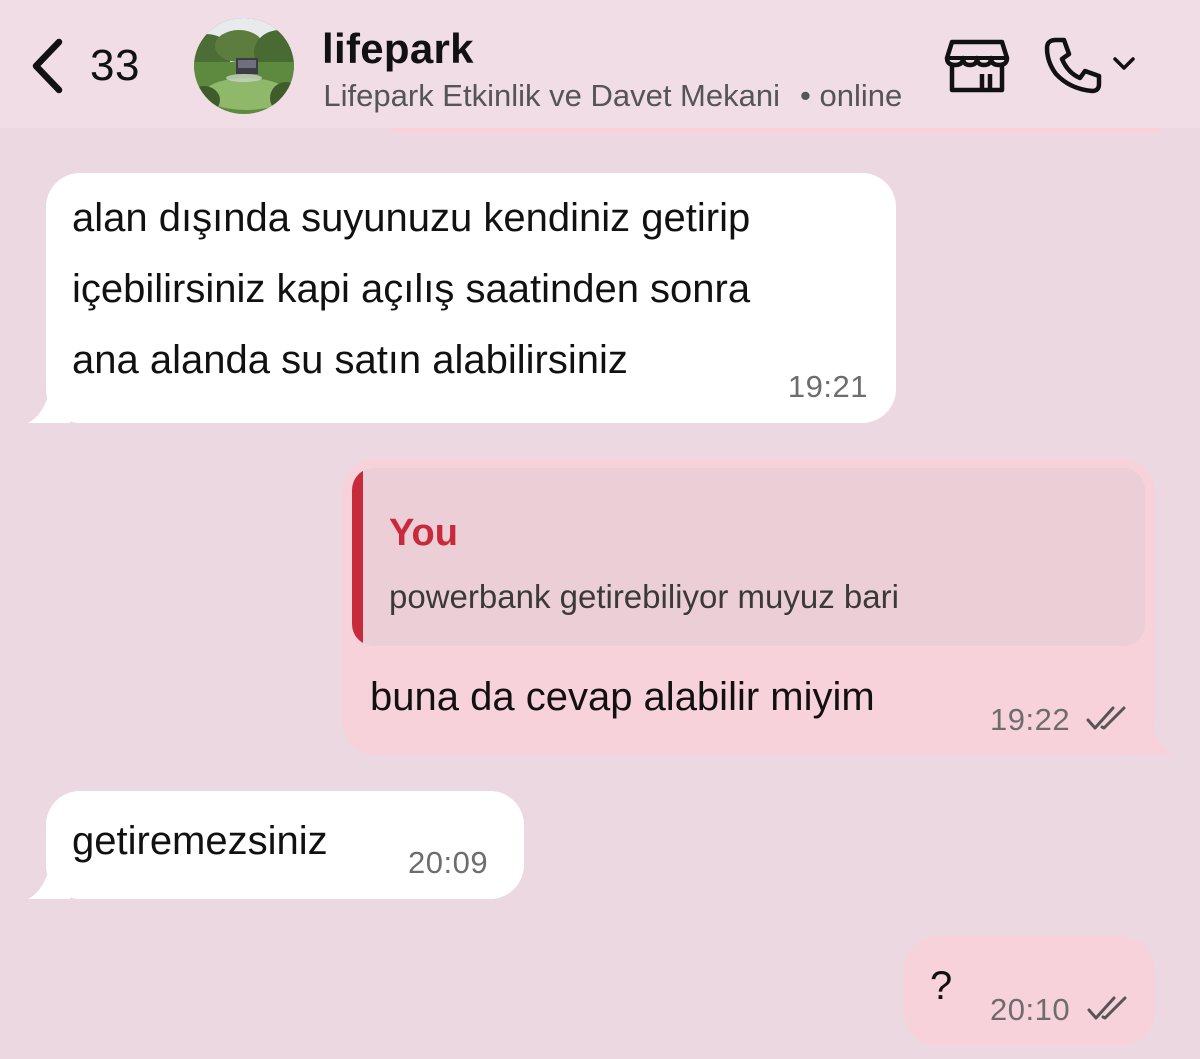  What do you see at coordinates (1124, 66) in the screenshot?
I see `chevron-down-icon` at bounding box center [1124, 66].